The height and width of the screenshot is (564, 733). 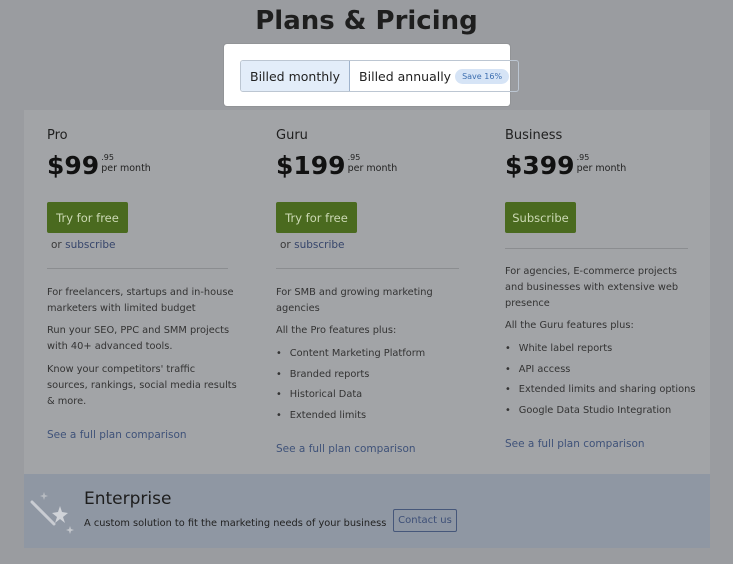 I want to click on plan-name: Business, so click(x=534, y=135).